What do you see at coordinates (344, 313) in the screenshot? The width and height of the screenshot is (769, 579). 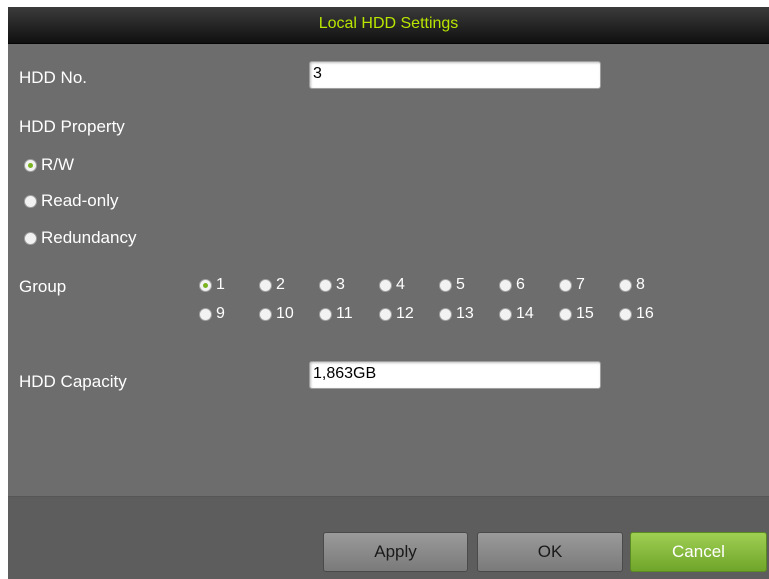 I see `group-option-label: 11` at bounding box center [344, 313].